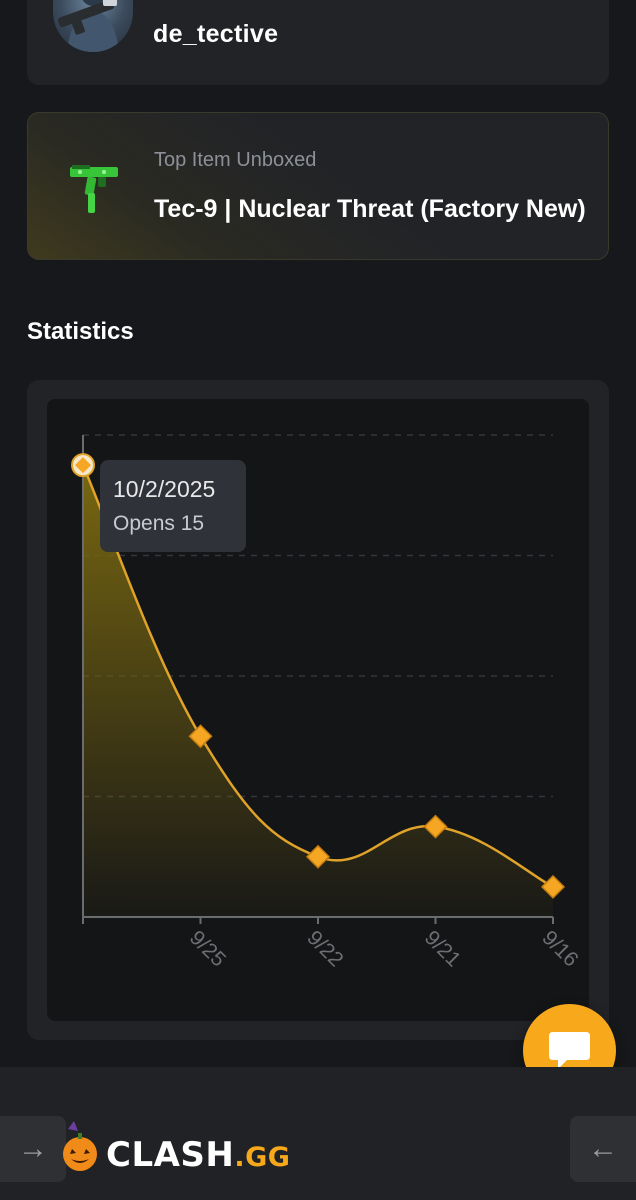 This screenshot has height=1200, width=636. I want to click on bottom-bar: → CLASH.GG ←, so click(318, 1133).